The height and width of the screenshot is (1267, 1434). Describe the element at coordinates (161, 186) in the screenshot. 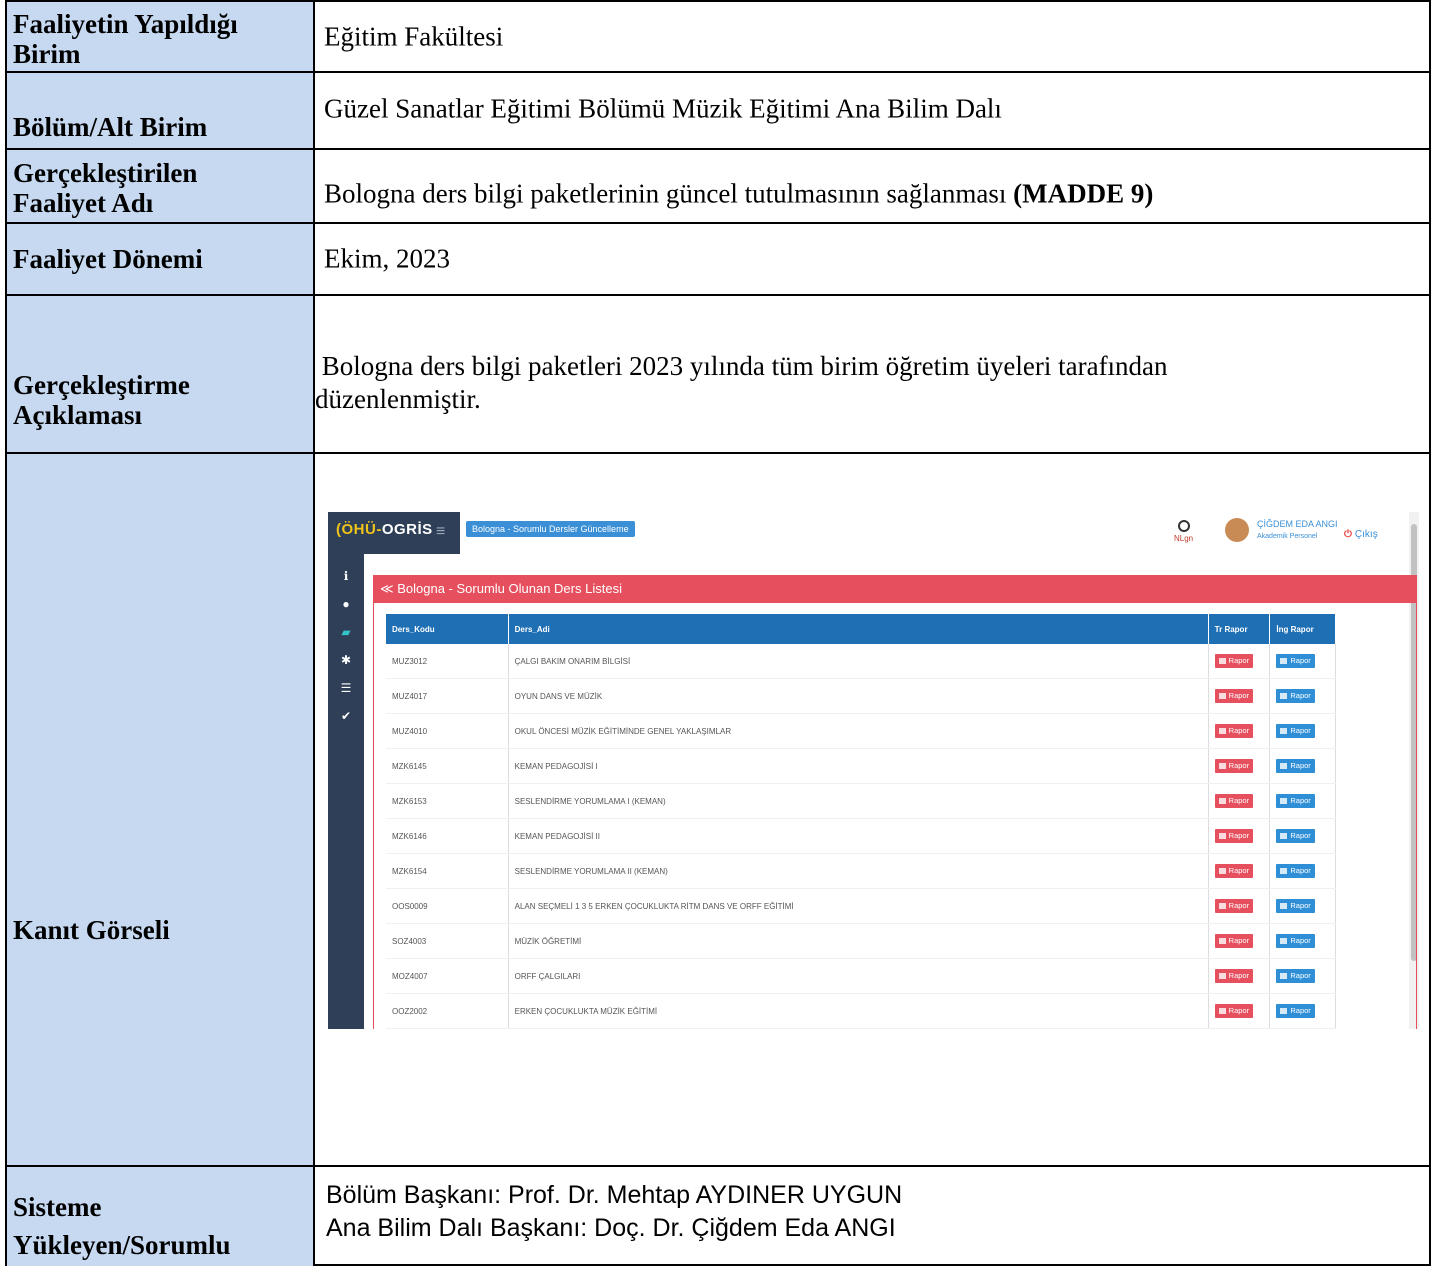

I see `label-cell: Gerçekleştirilen Faaliyet Adı` at that location.